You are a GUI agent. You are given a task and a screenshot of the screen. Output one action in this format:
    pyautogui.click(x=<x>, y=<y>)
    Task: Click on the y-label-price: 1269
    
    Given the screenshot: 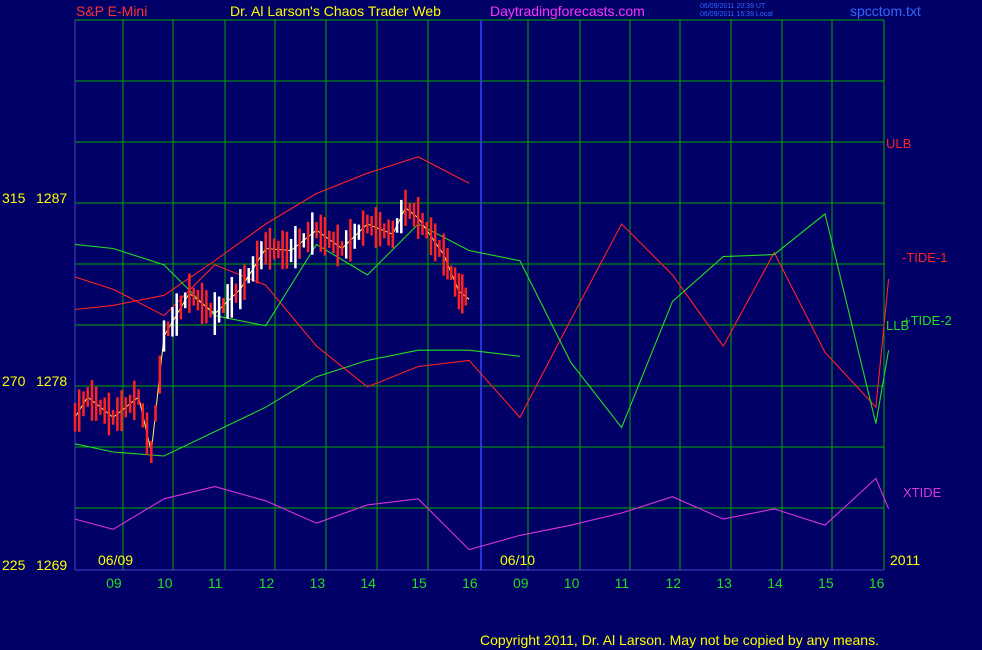 What is the action you would take?
    pyautogui.click(x=51, y=565)
    